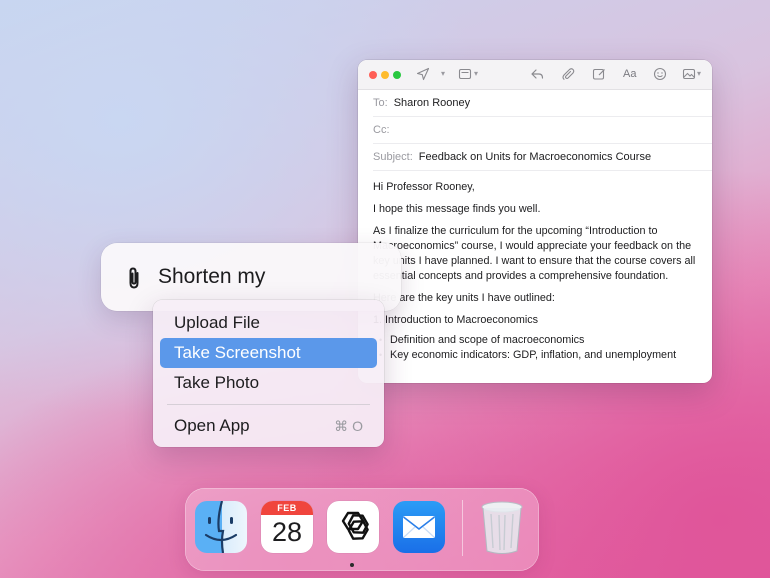 This screenshot has width=770, height=578. Describe the element at coordinates (629, 74) in the screenshot. I see `font-button: Aa` at that location.